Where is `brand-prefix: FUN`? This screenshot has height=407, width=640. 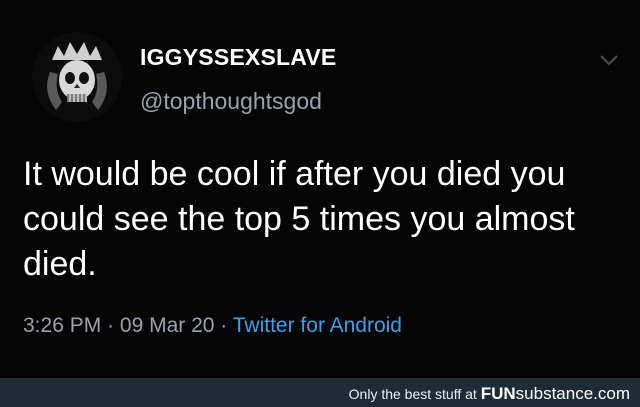 brand-prefix: FUN is located at coordinates (498, 393).